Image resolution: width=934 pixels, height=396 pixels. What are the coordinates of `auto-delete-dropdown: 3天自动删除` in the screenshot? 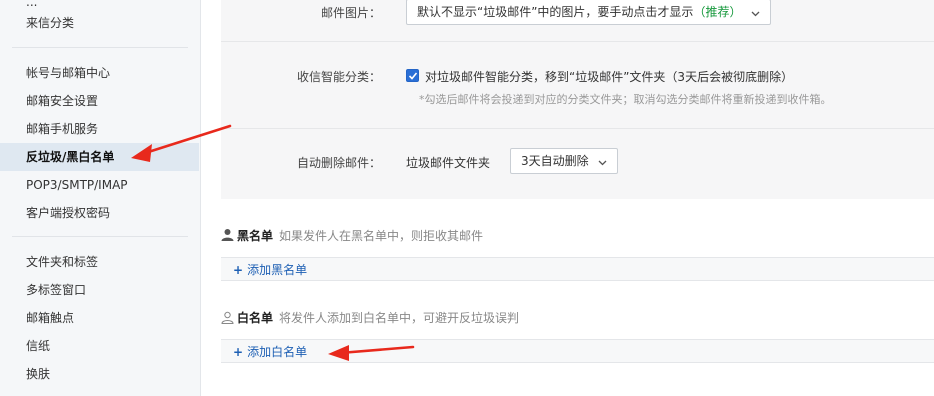 It's located at (564, 161).